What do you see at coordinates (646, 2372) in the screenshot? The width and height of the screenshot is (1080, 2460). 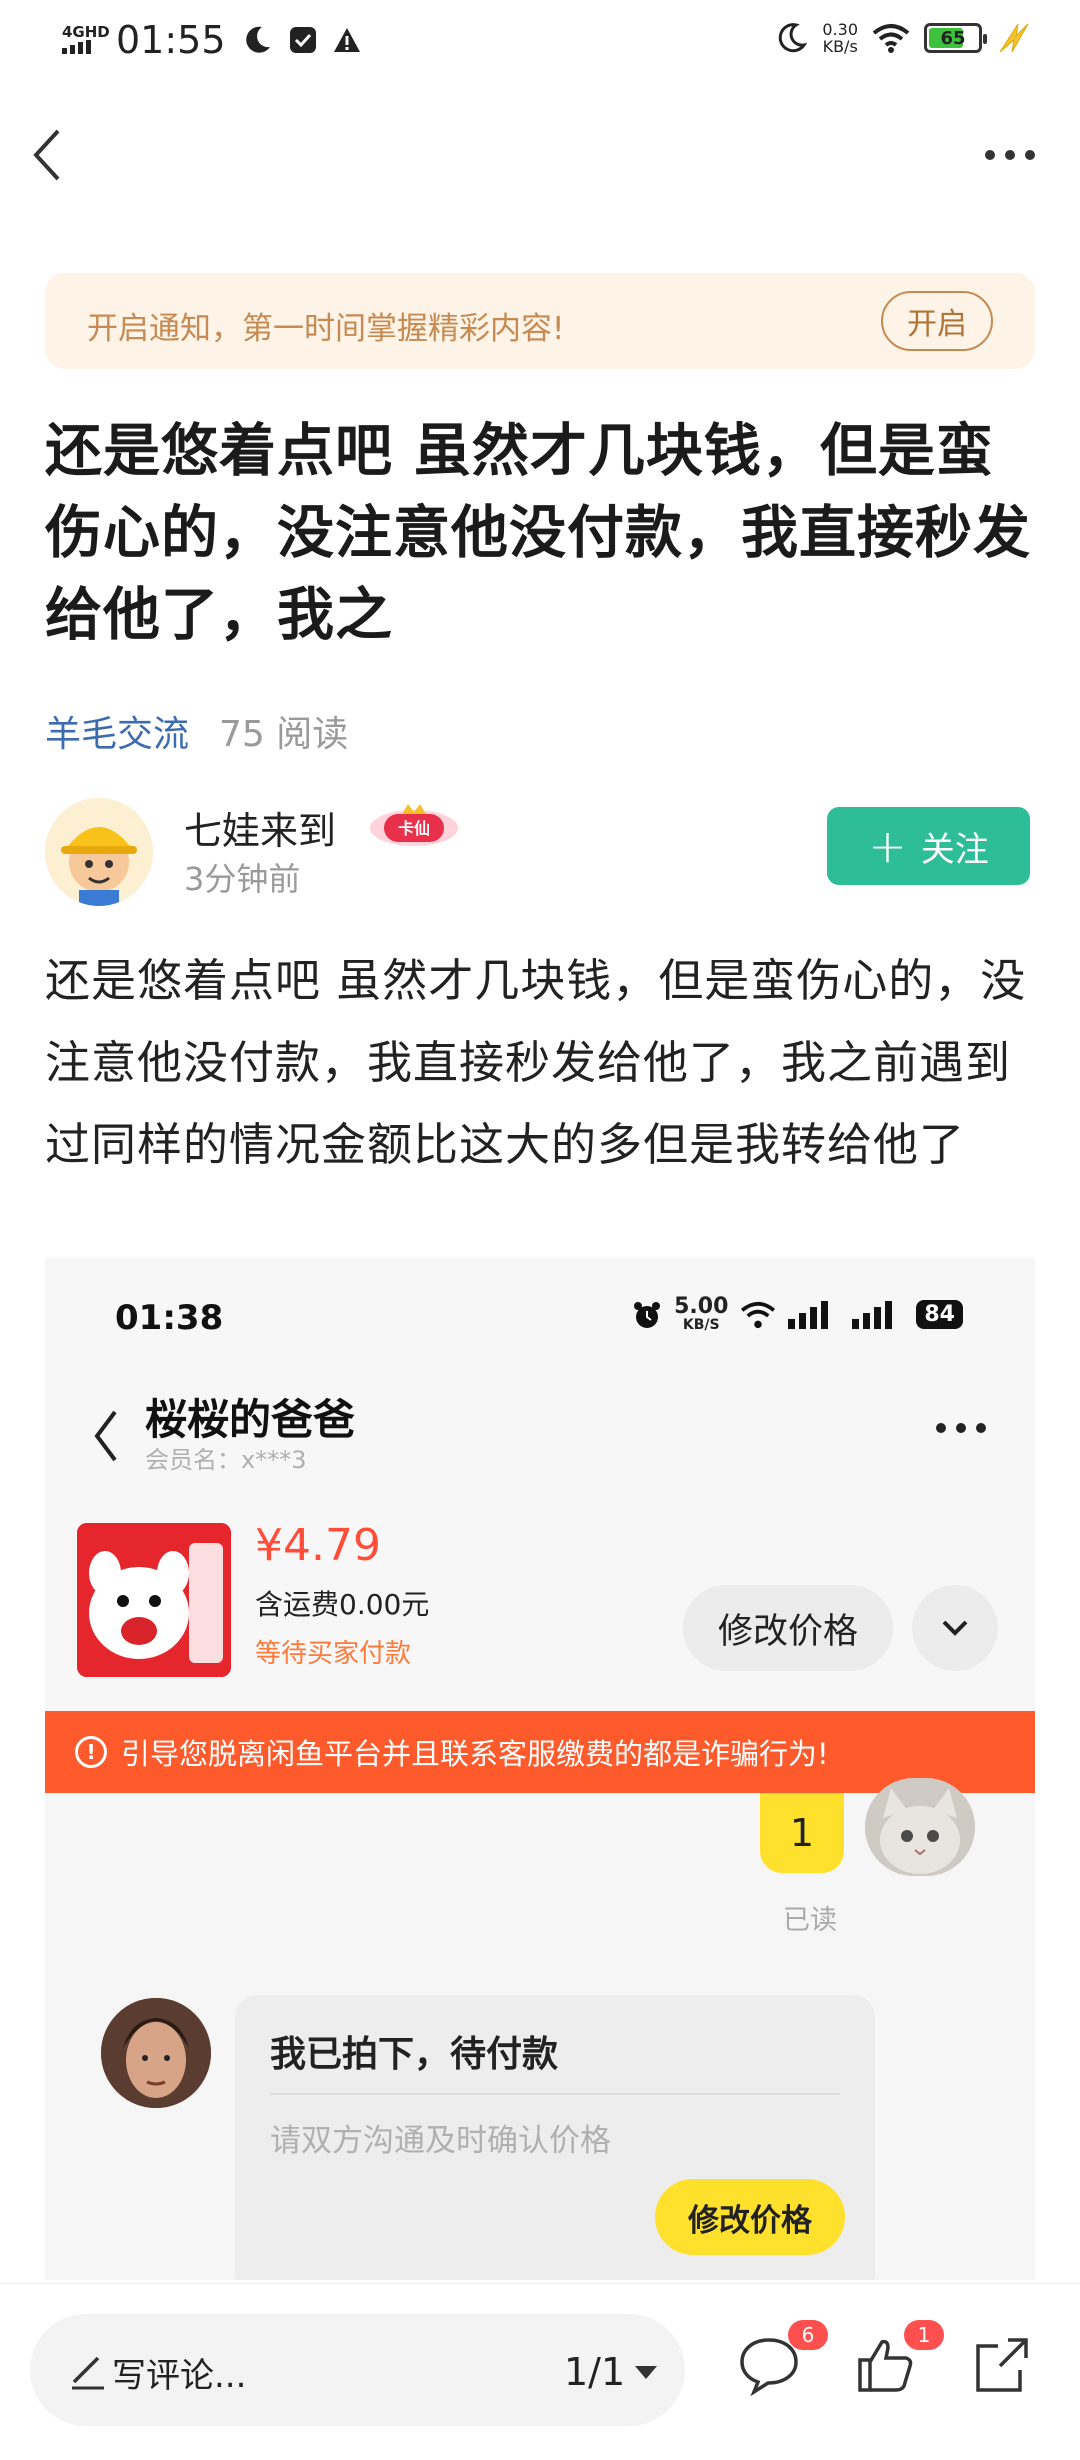 I see `caret-down-icon` at bounding box center [646, 2372].